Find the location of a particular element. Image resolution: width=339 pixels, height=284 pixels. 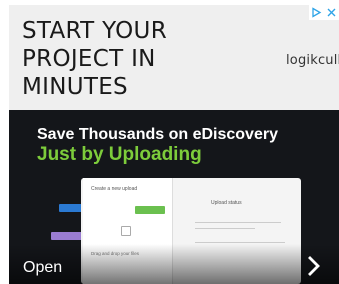

promo-subtitle: Just by Uploading is located at coordinates (119, 154).